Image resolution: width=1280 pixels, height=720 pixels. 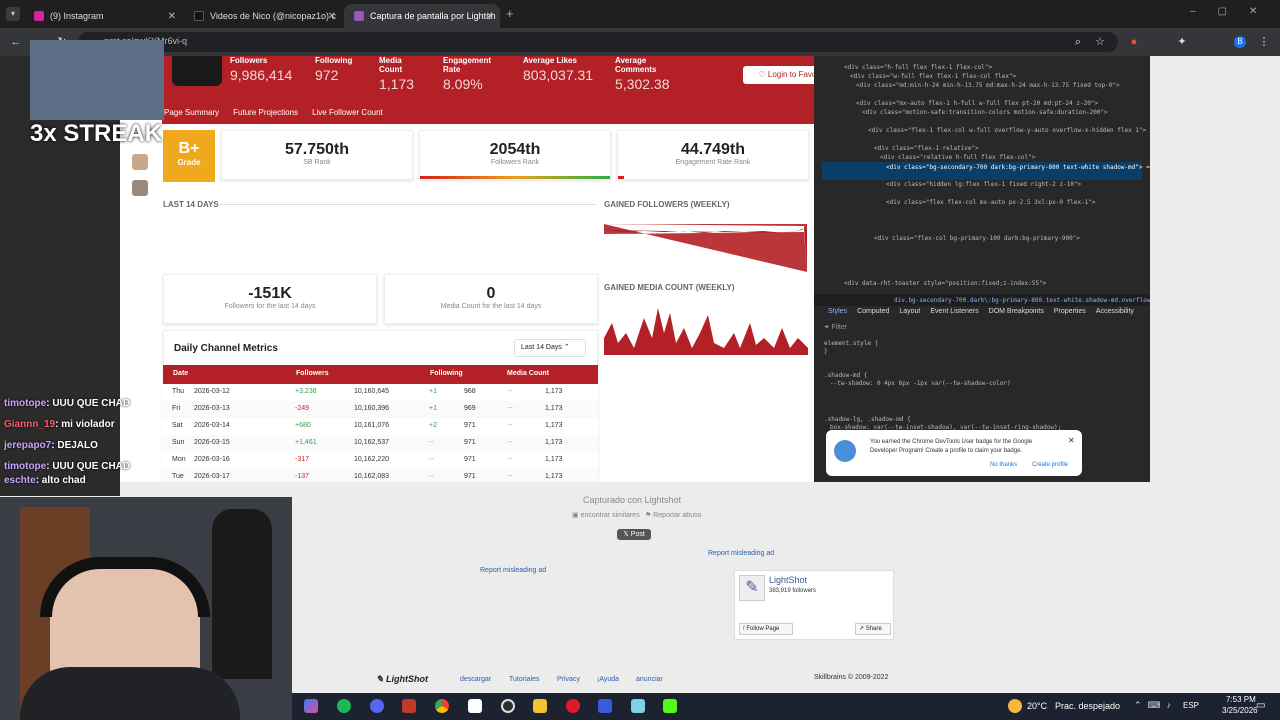 What do you see at coordinates (96, 133) in the screenshot?
I see `streak-label: 3x STREAK` at bounding box center [96, 133].